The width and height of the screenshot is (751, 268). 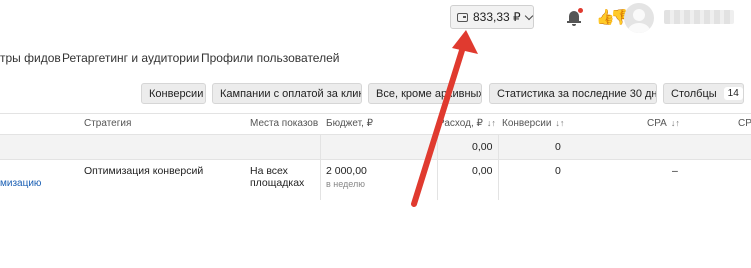 What do you see at coordinates (439, 124) in the screenshot?
I see `annotation-arrow-shaft` at bounding box center [439, 124].